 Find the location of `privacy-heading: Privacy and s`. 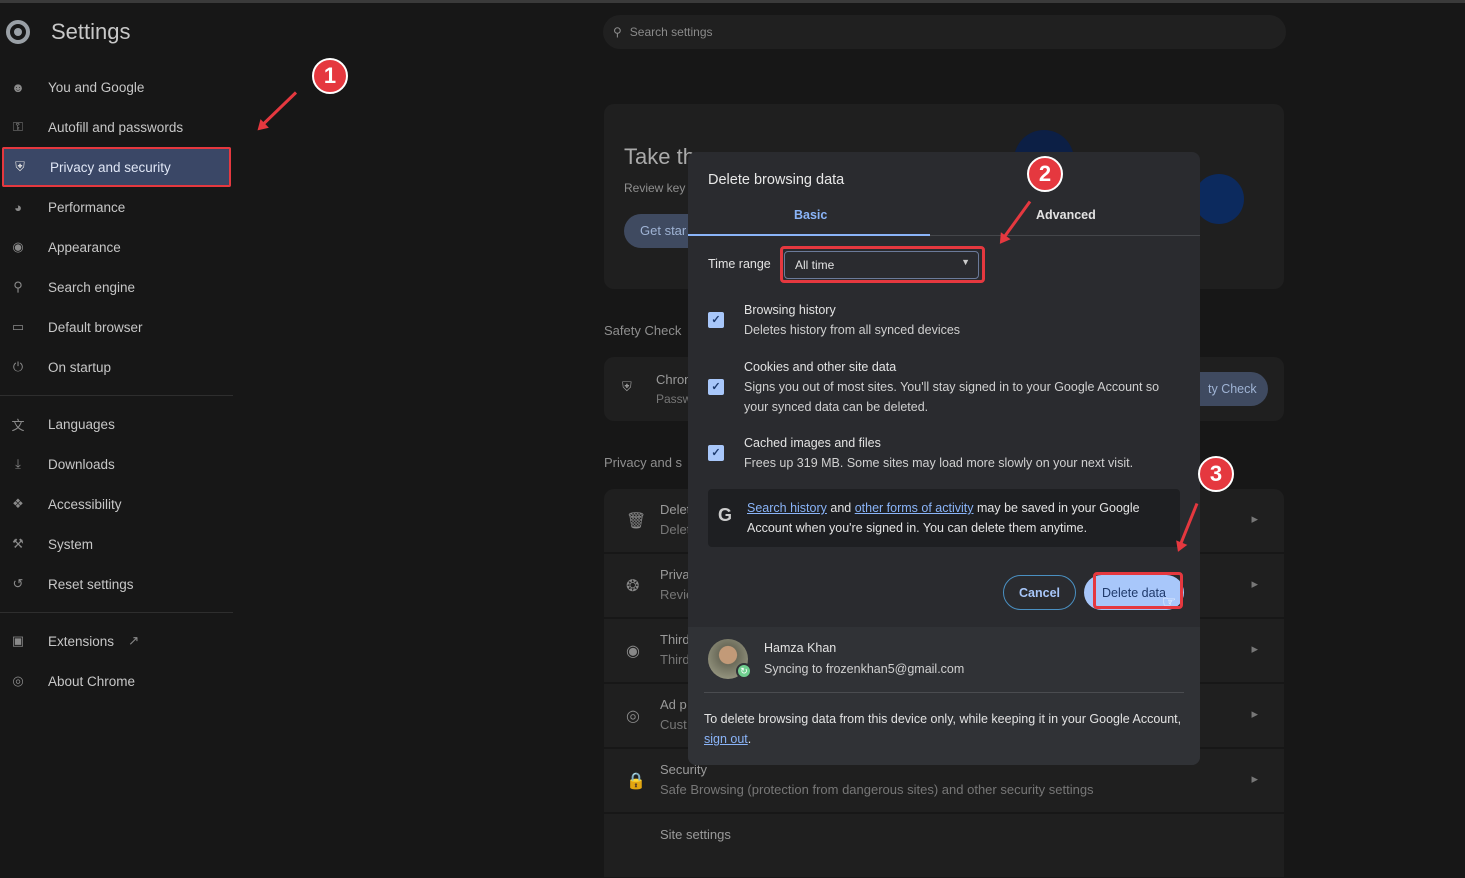

privacy-heading: Privacy and s is located at coordinates (643, 462).